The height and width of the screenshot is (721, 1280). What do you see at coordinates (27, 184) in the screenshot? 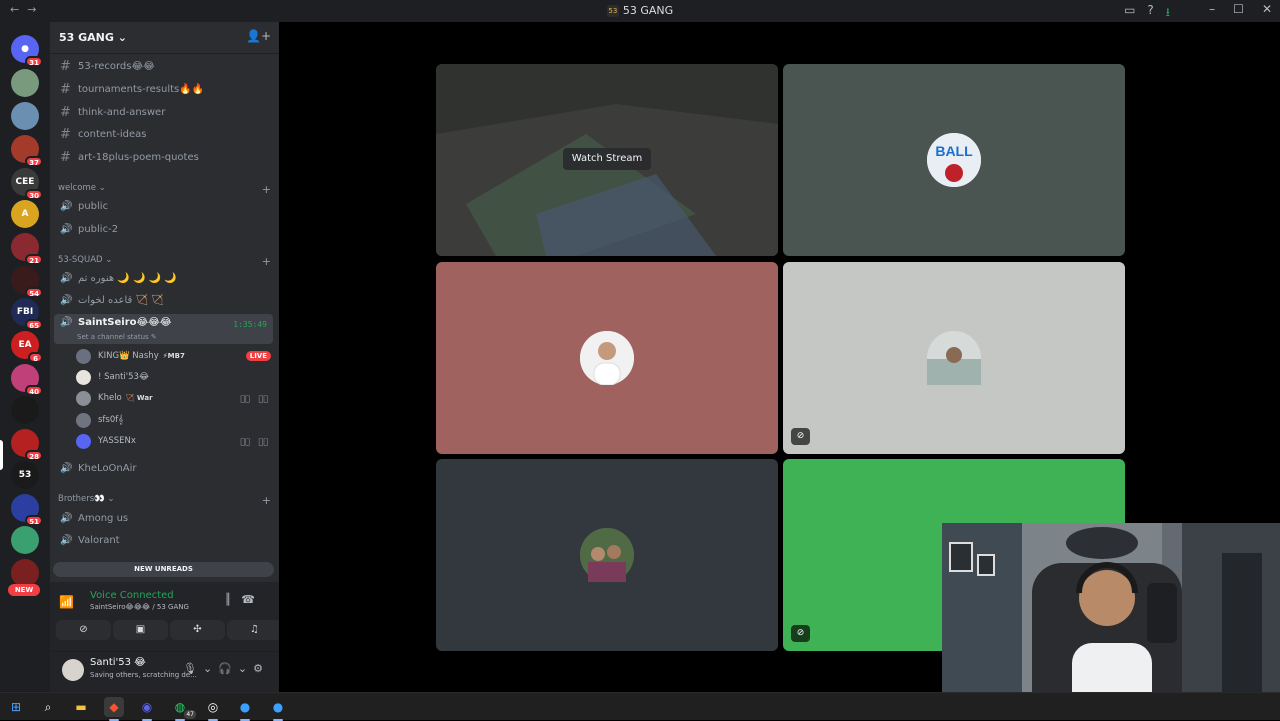
I see `server-5: CEE 30` at bounding box center [27, 184].